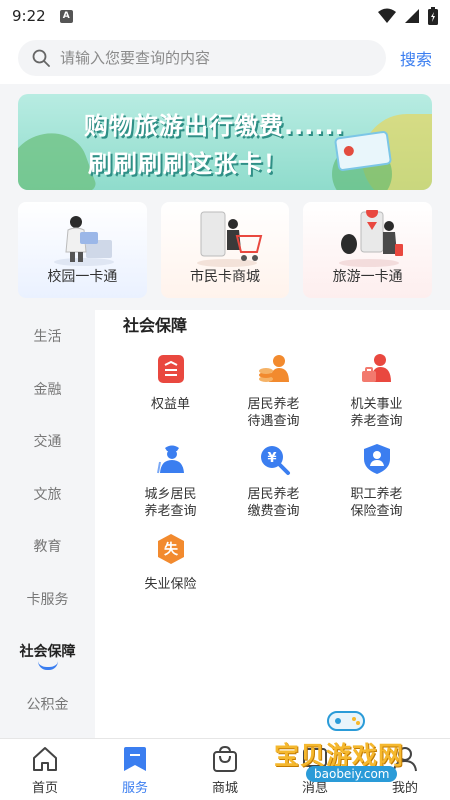 This screenshot has height=800, width=450. Describe the element at coordinates (45, 759) in the screenshot. I see `home-icon` at that location.